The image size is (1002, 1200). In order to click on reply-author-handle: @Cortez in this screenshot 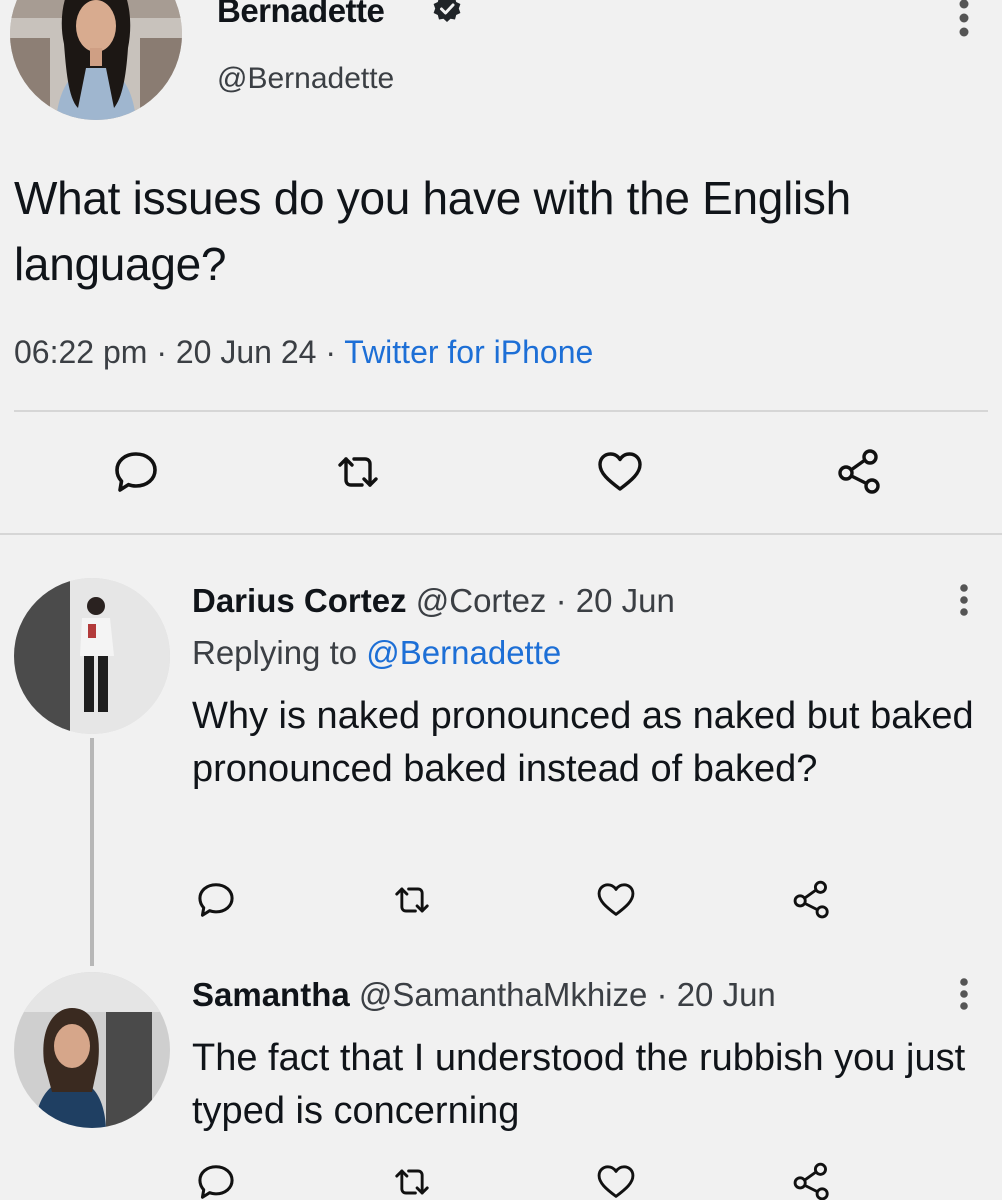, I will do `click(481, 600)`.